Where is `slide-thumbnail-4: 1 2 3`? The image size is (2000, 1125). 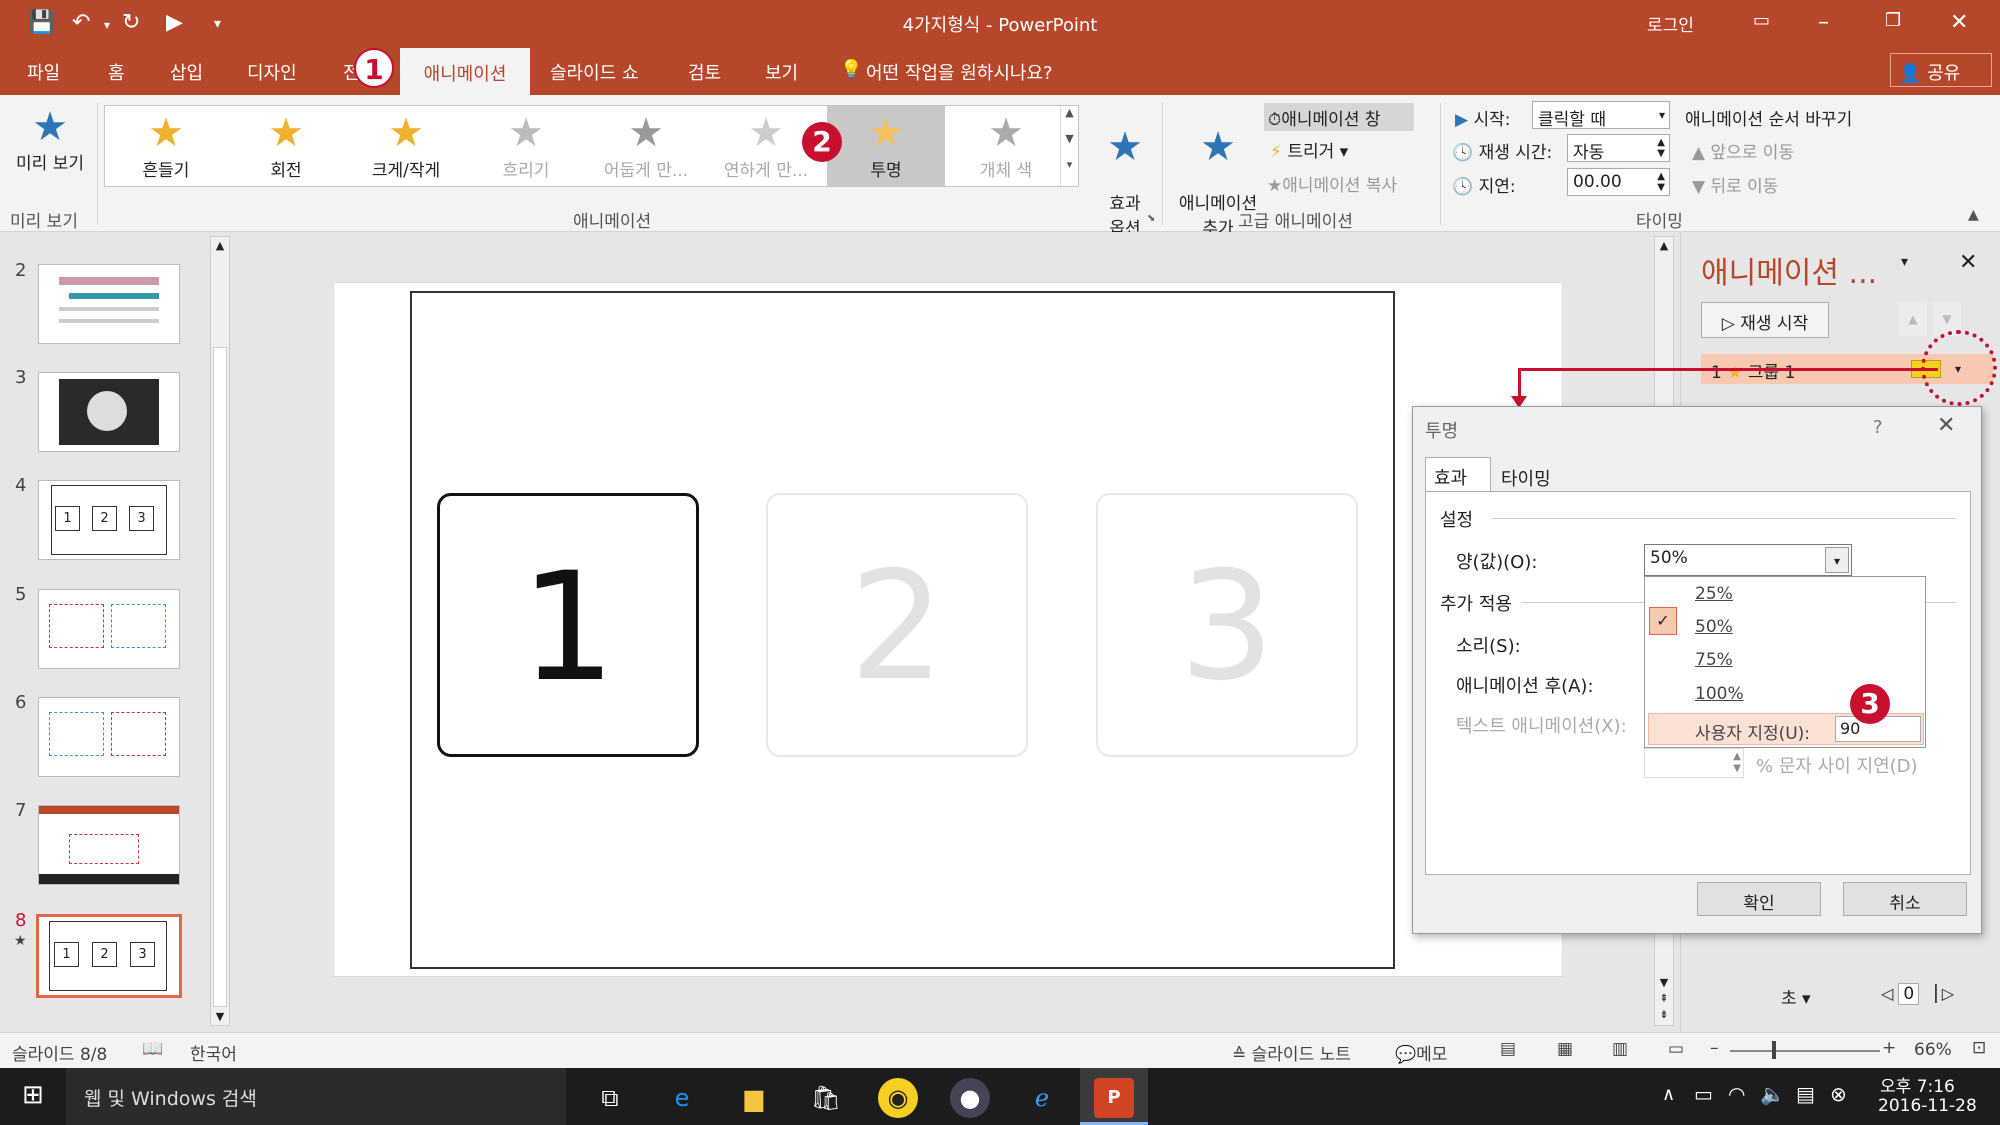 slide-thumbnail-4: 1 2 3 is located at coordinates (109, 520).